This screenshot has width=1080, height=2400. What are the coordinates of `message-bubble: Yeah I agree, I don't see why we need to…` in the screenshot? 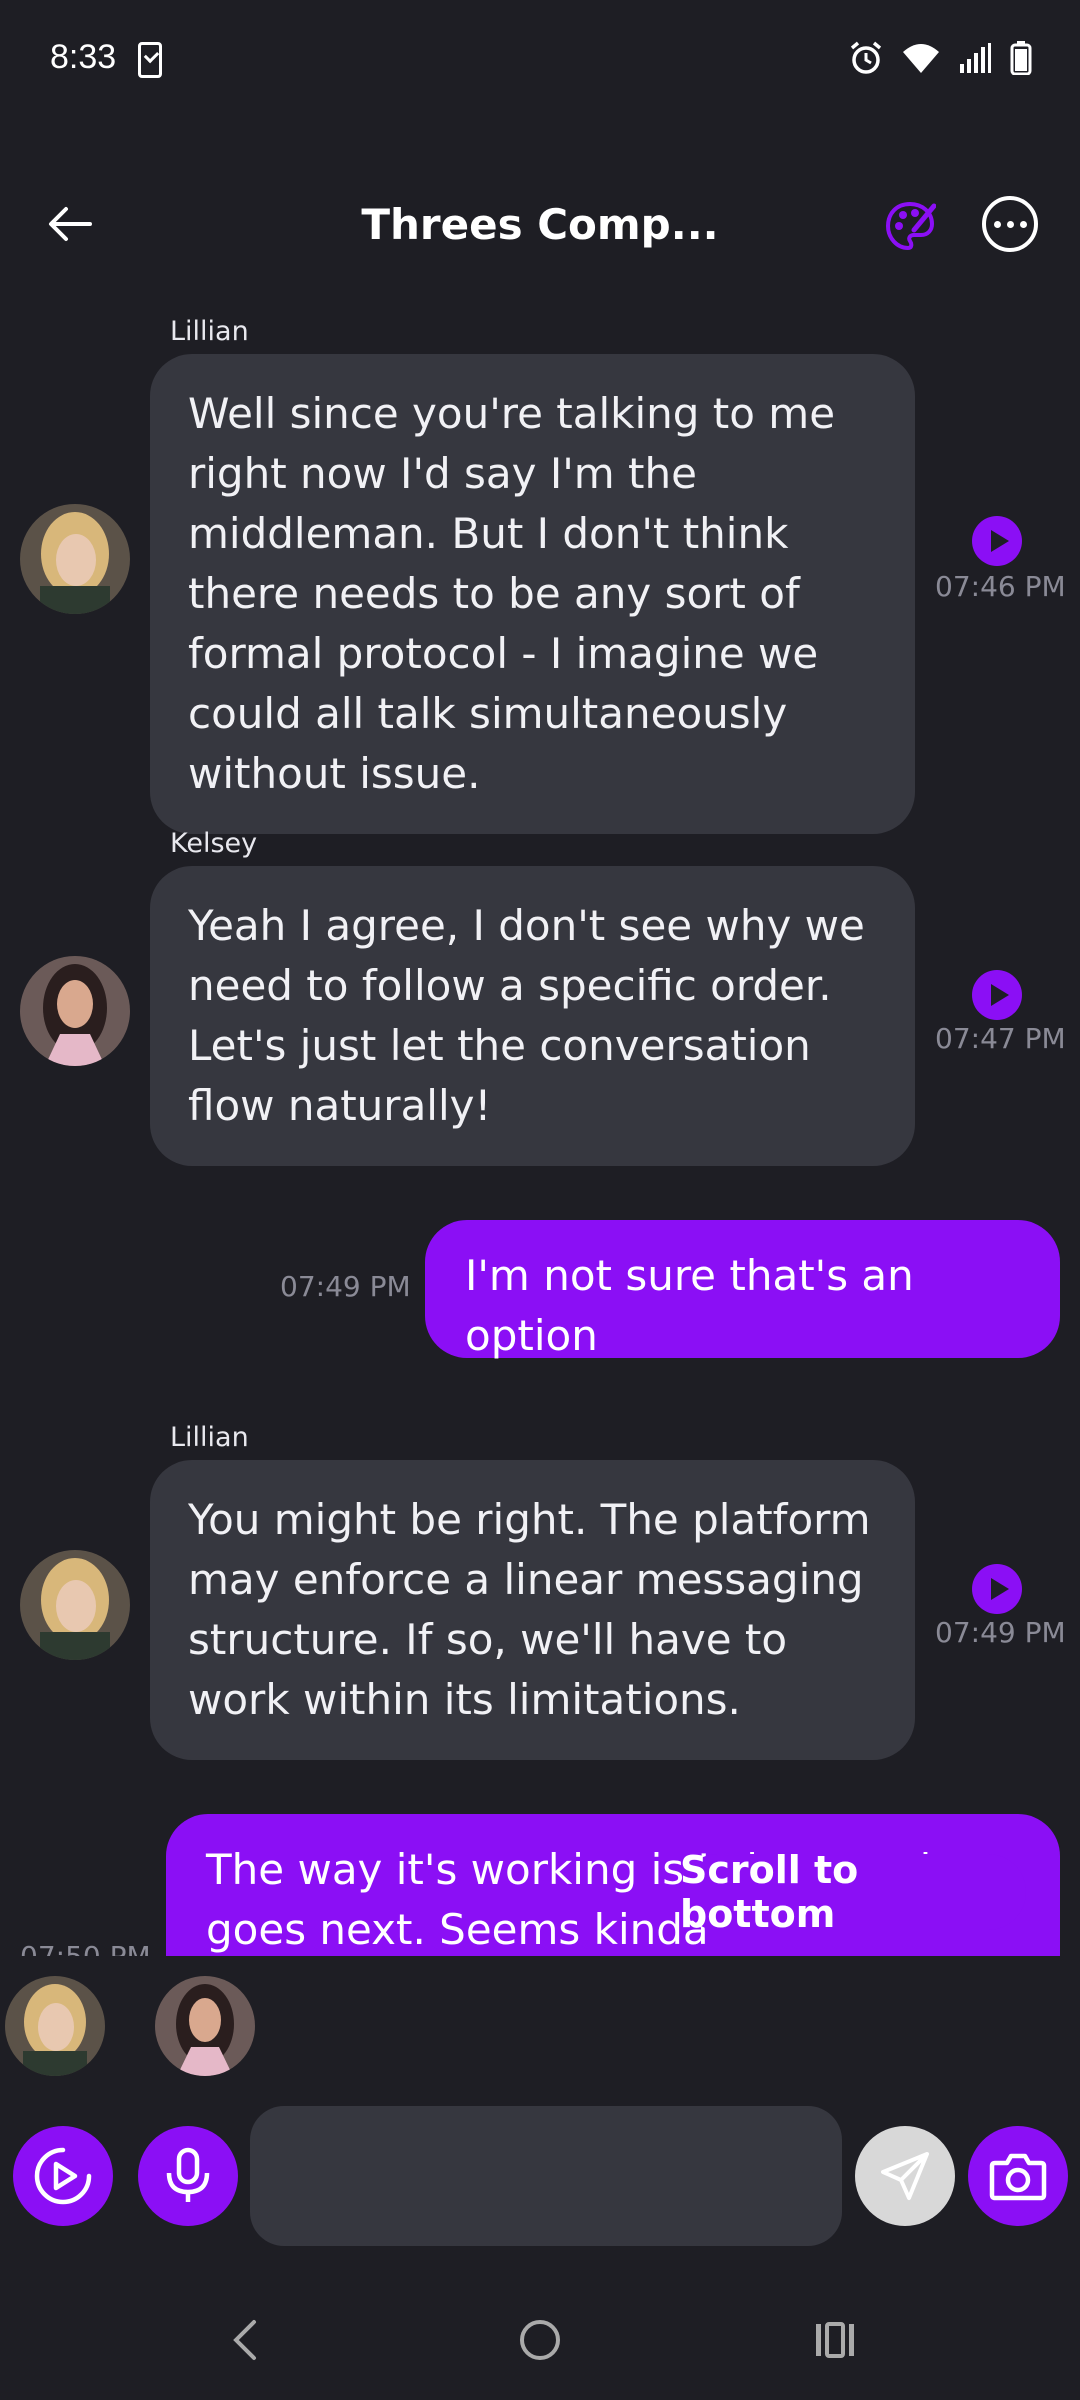 It's located at (532, 1016).